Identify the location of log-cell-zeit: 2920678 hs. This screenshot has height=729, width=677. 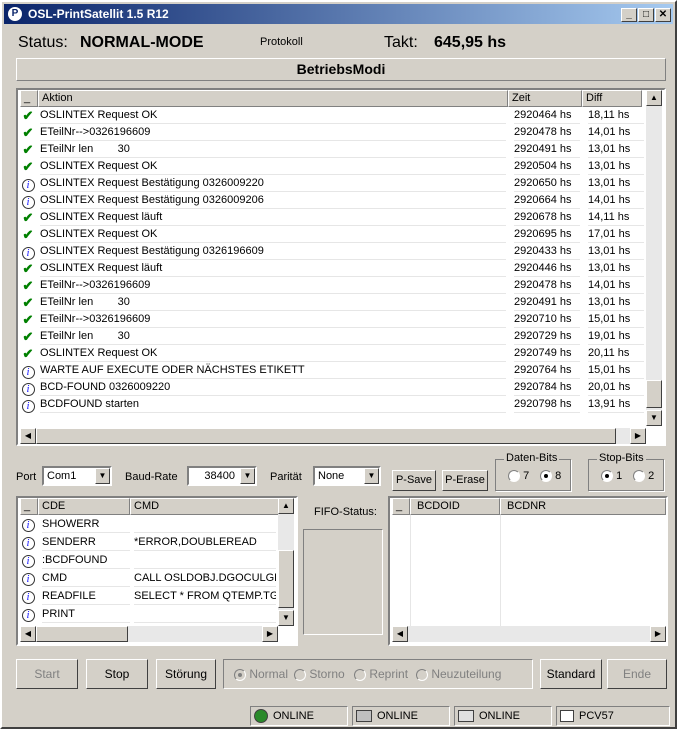
(547, 217).